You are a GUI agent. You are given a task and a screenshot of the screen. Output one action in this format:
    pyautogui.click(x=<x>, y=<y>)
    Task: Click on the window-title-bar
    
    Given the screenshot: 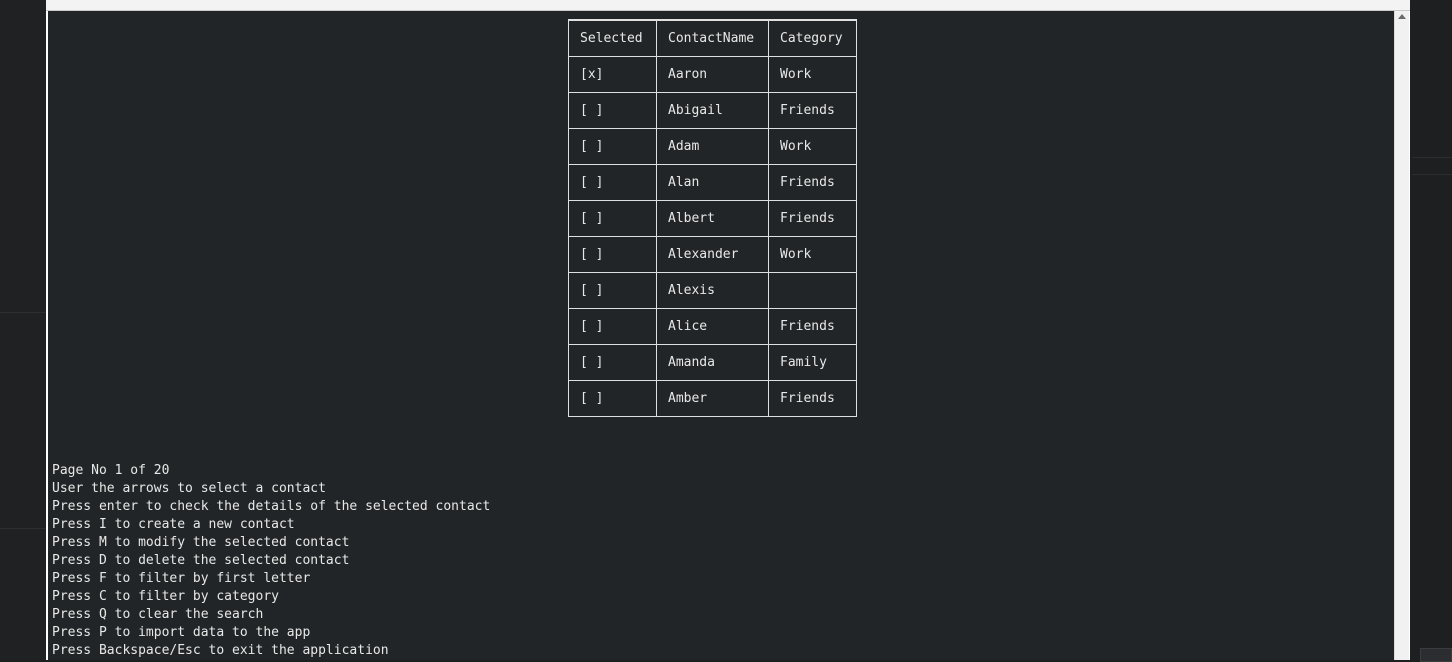 What is the action you would take?
    pyautogui.click(x=728, y=5)
    